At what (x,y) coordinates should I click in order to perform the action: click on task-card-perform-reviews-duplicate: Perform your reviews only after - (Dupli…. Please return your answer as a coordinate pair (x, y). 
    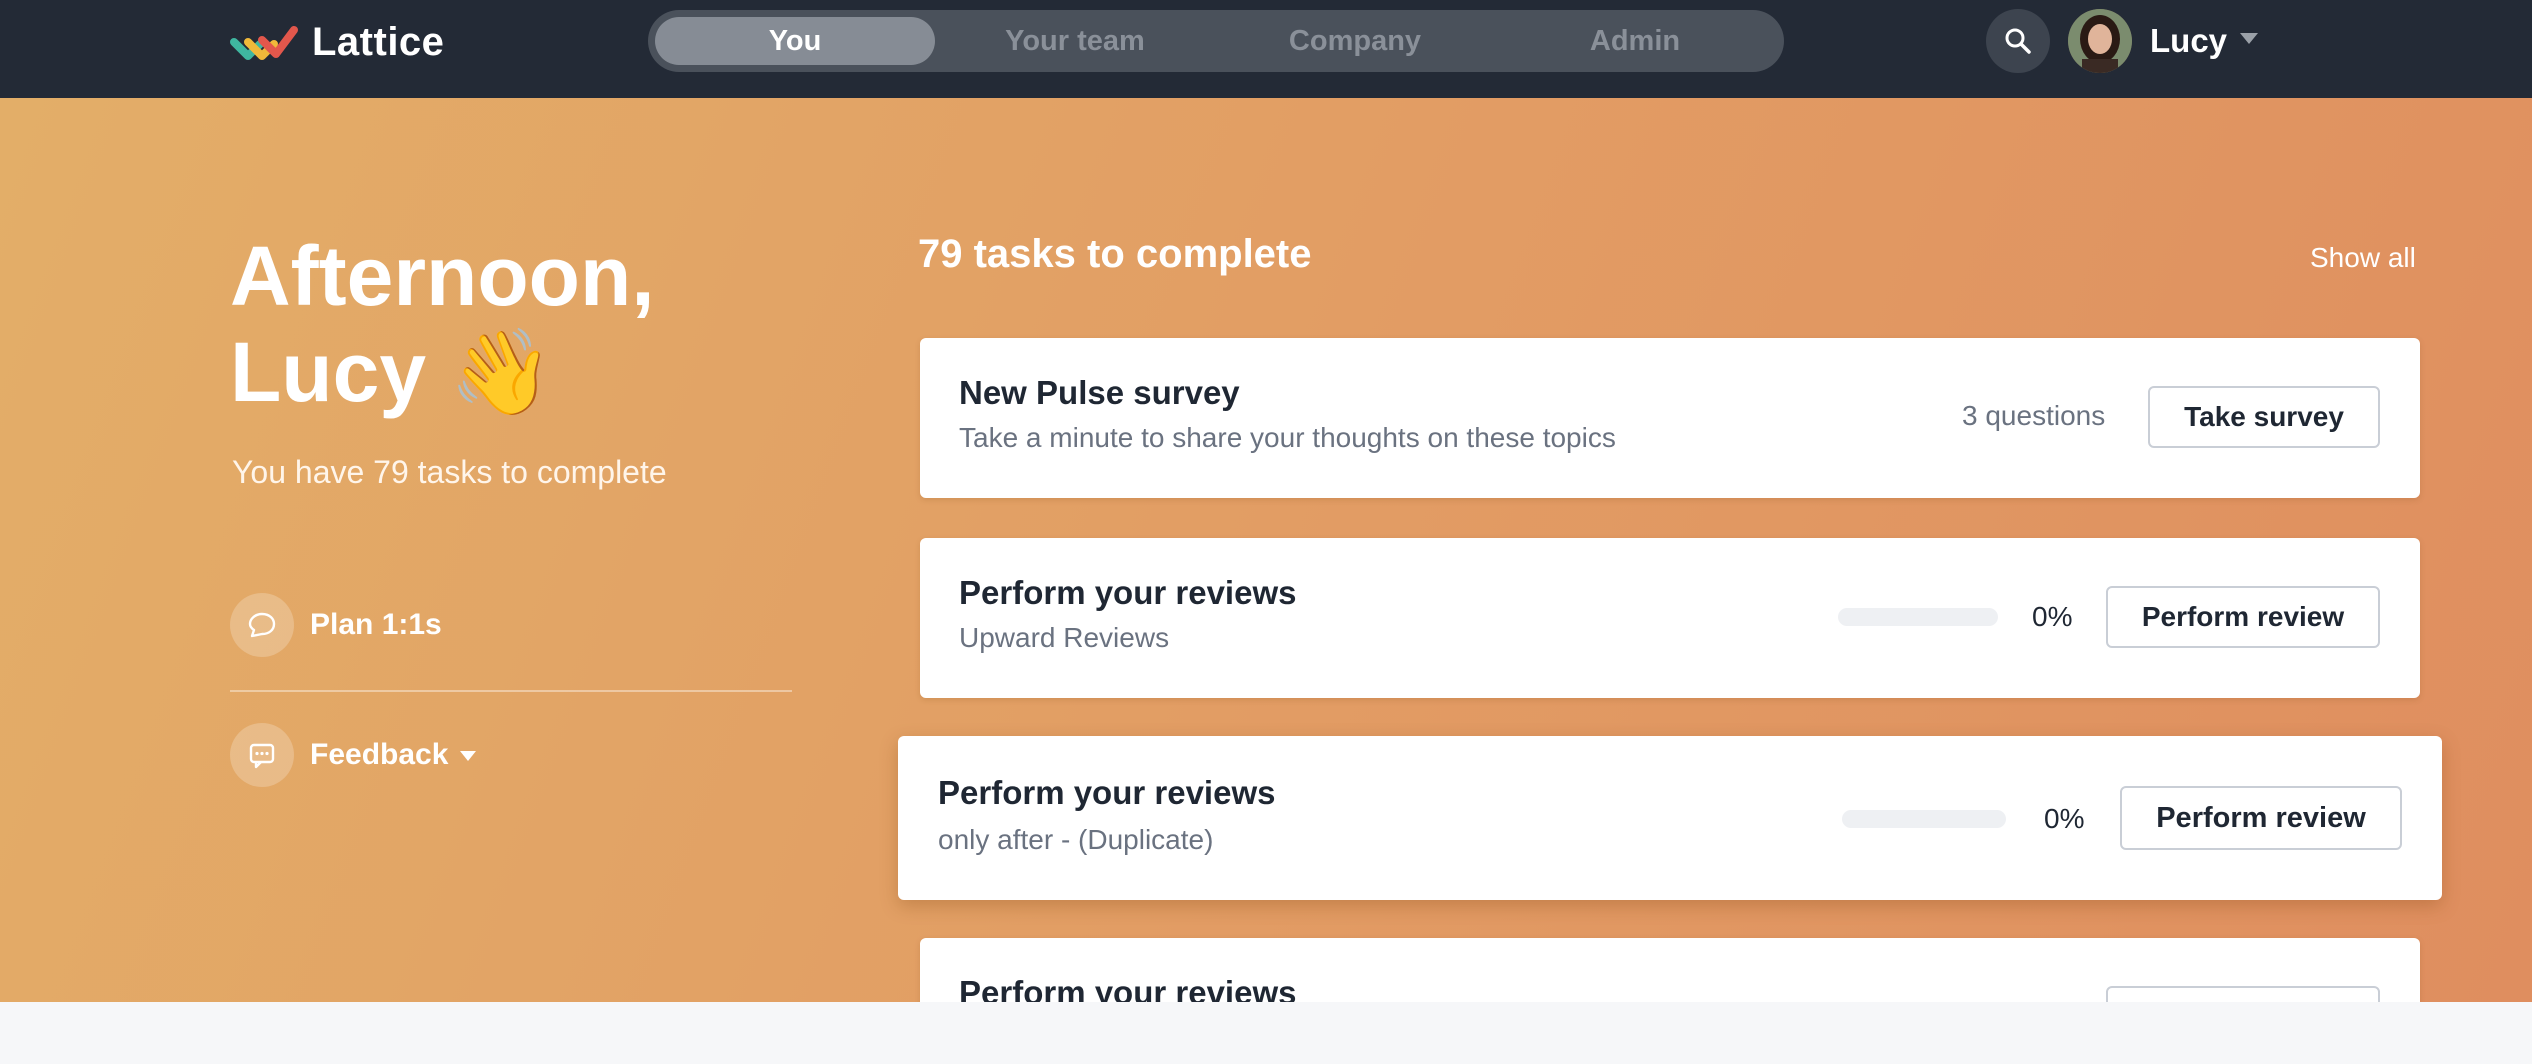
    Looking at the image, I should click on (1670, 818).